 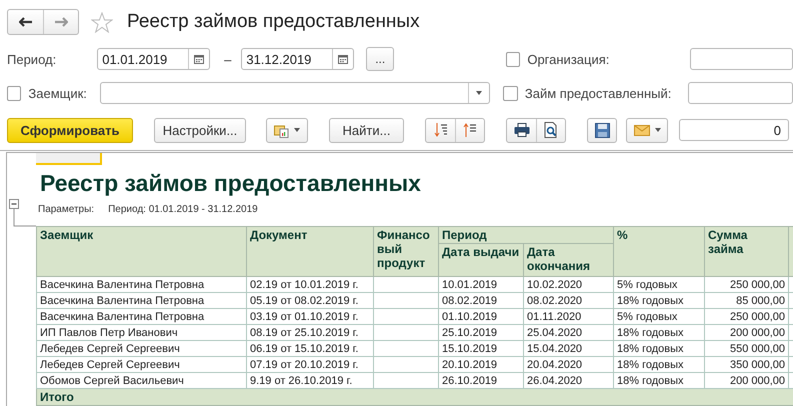 What do you see at coordinates (642, 130) in the screenshot?
I see `envelope-icon` at bounding box center [642, 130].